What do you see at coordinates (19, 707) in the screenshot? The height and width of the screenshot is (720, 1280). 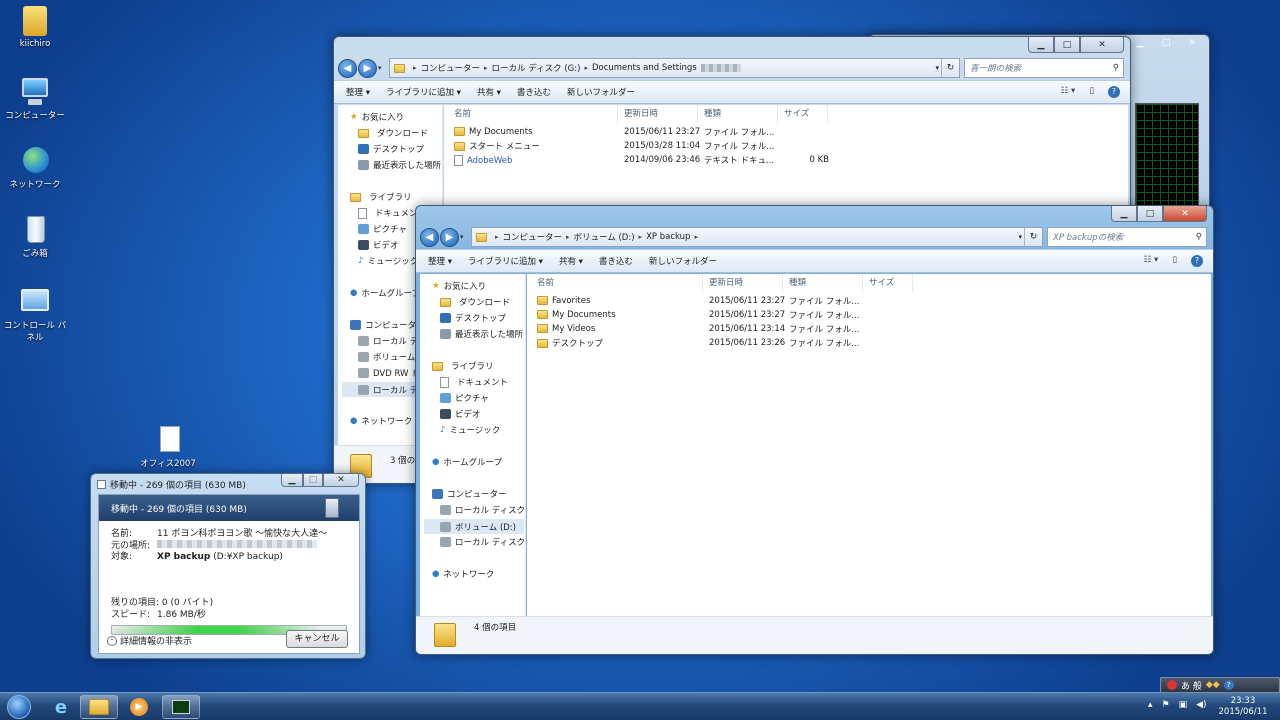 I see `start-button` at bounding box center [19, 707].